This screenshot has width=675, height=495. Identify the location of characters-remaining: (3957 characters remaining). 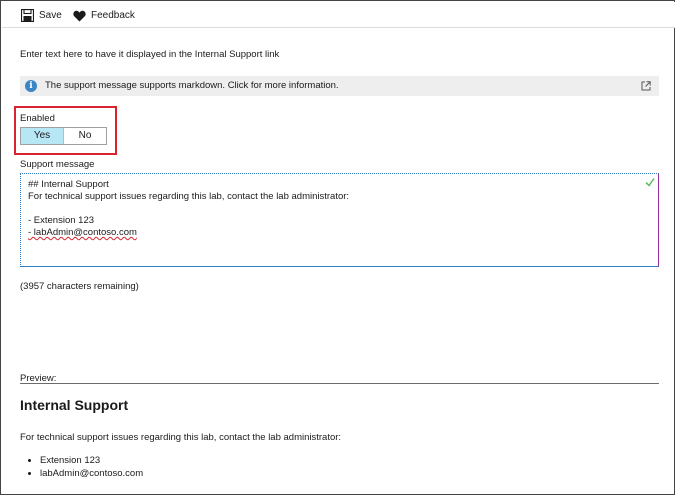
(79, 286).